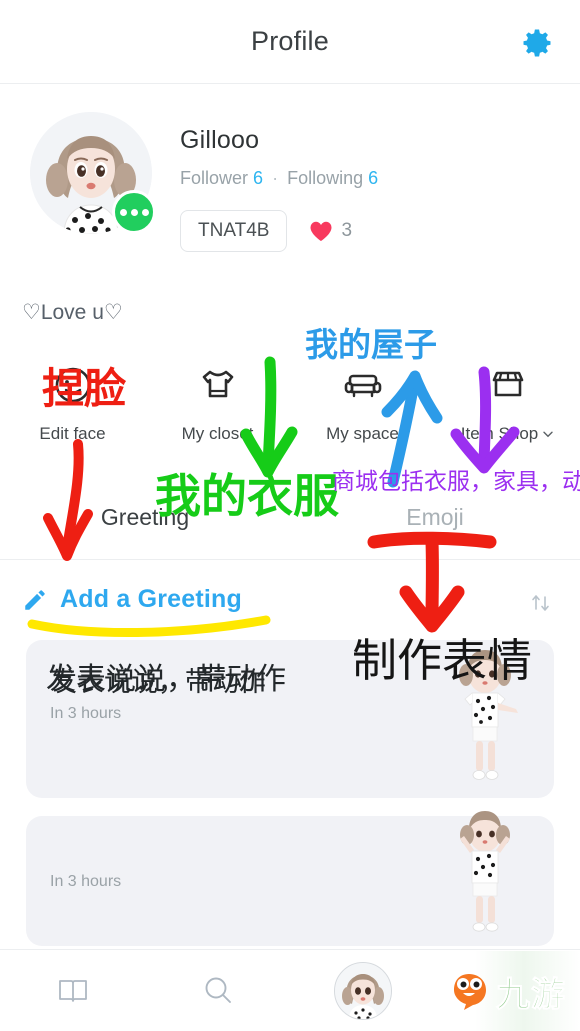  I want to click on settings-button, so click(537, 43).